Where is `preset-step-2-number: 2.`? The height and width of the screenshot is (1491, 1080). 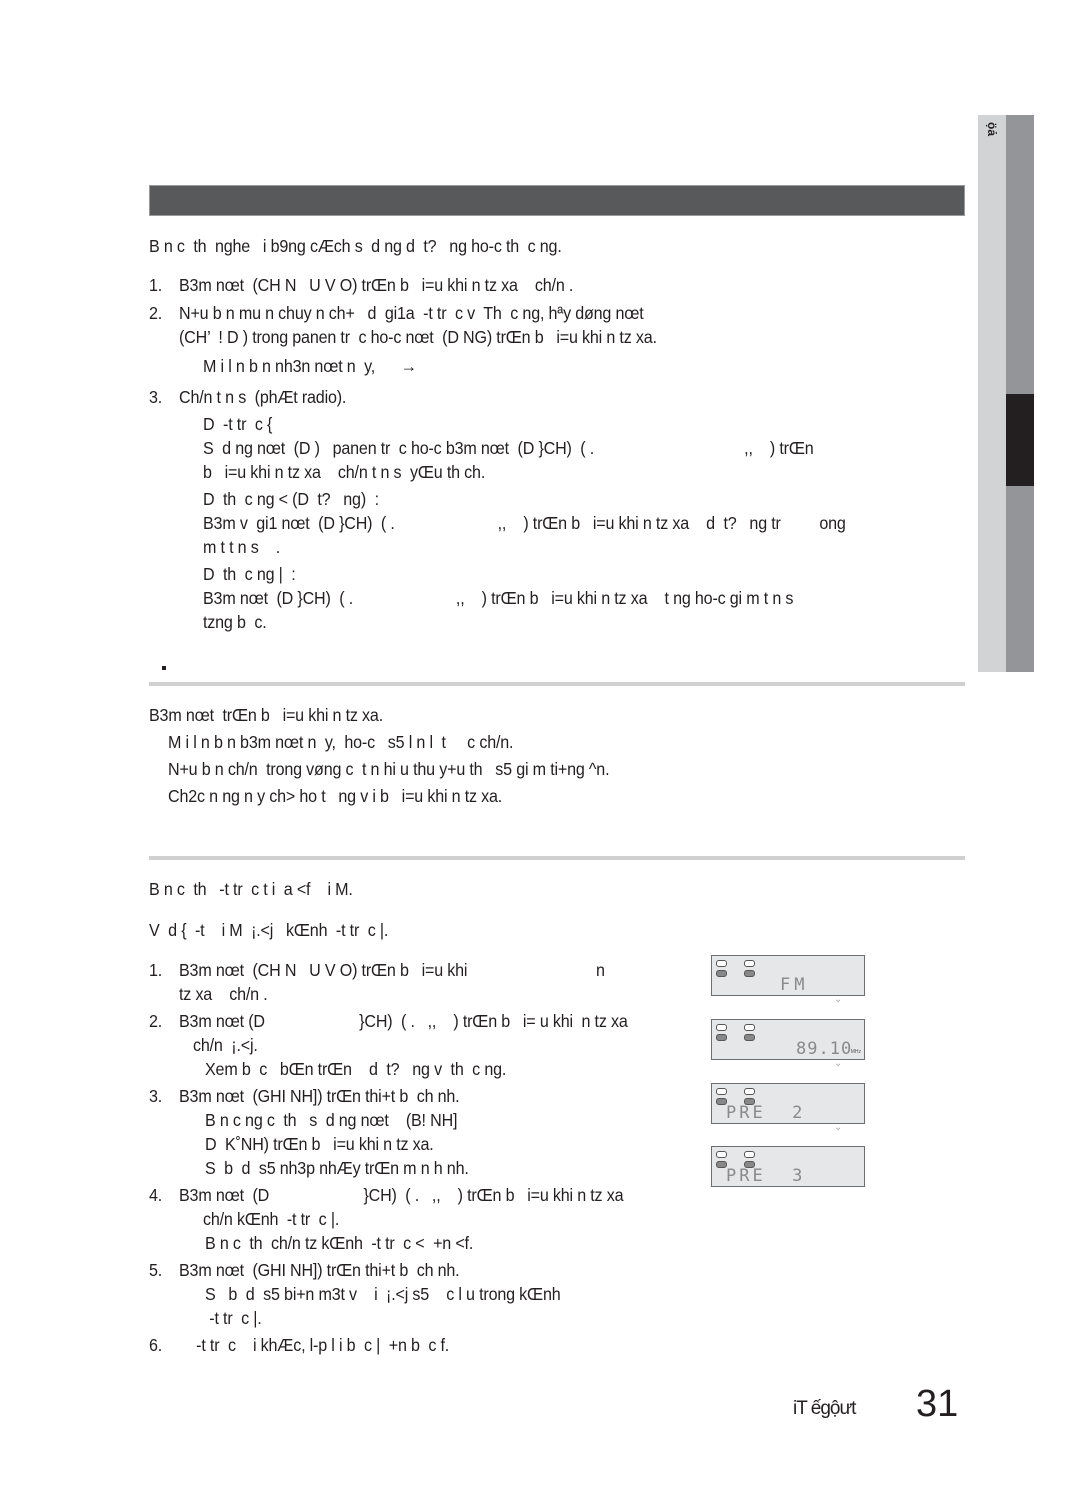 preset-step-2-number: 2. is located at coordinates (156, 1021).